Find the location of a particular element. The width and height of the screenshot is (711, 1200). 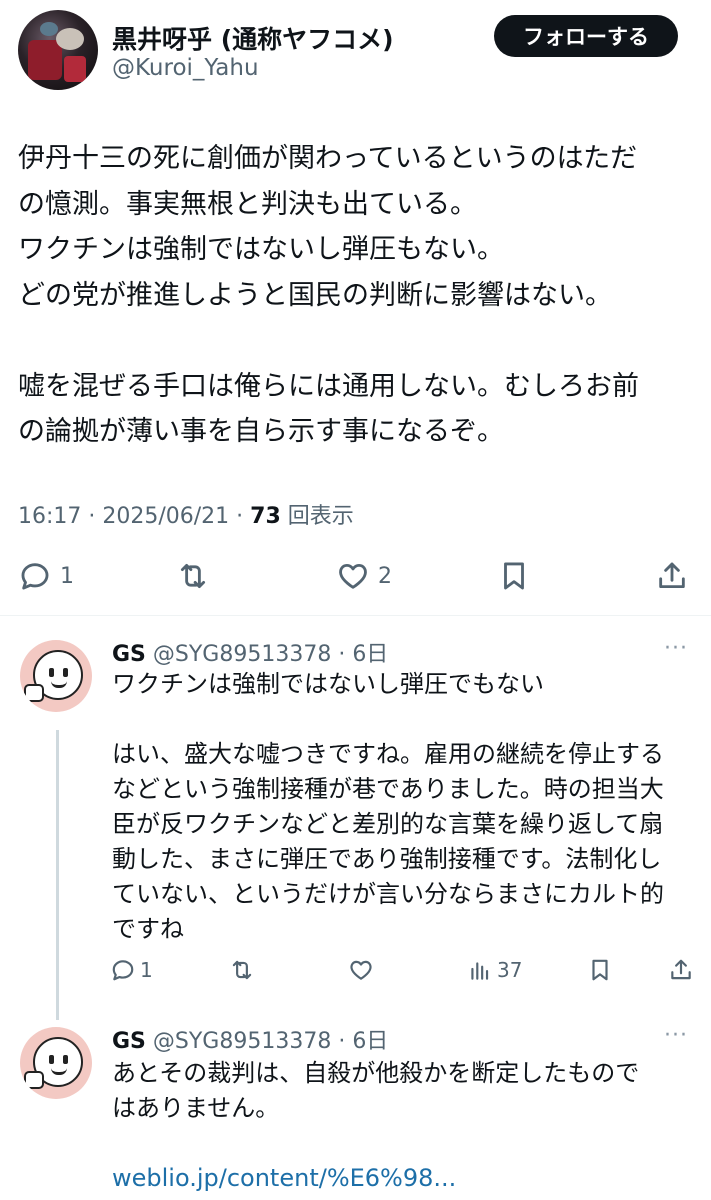

reply-line: はい、盛大な嘘つきですね。雇用の継続を停止する is located at coordinates (388, 754).